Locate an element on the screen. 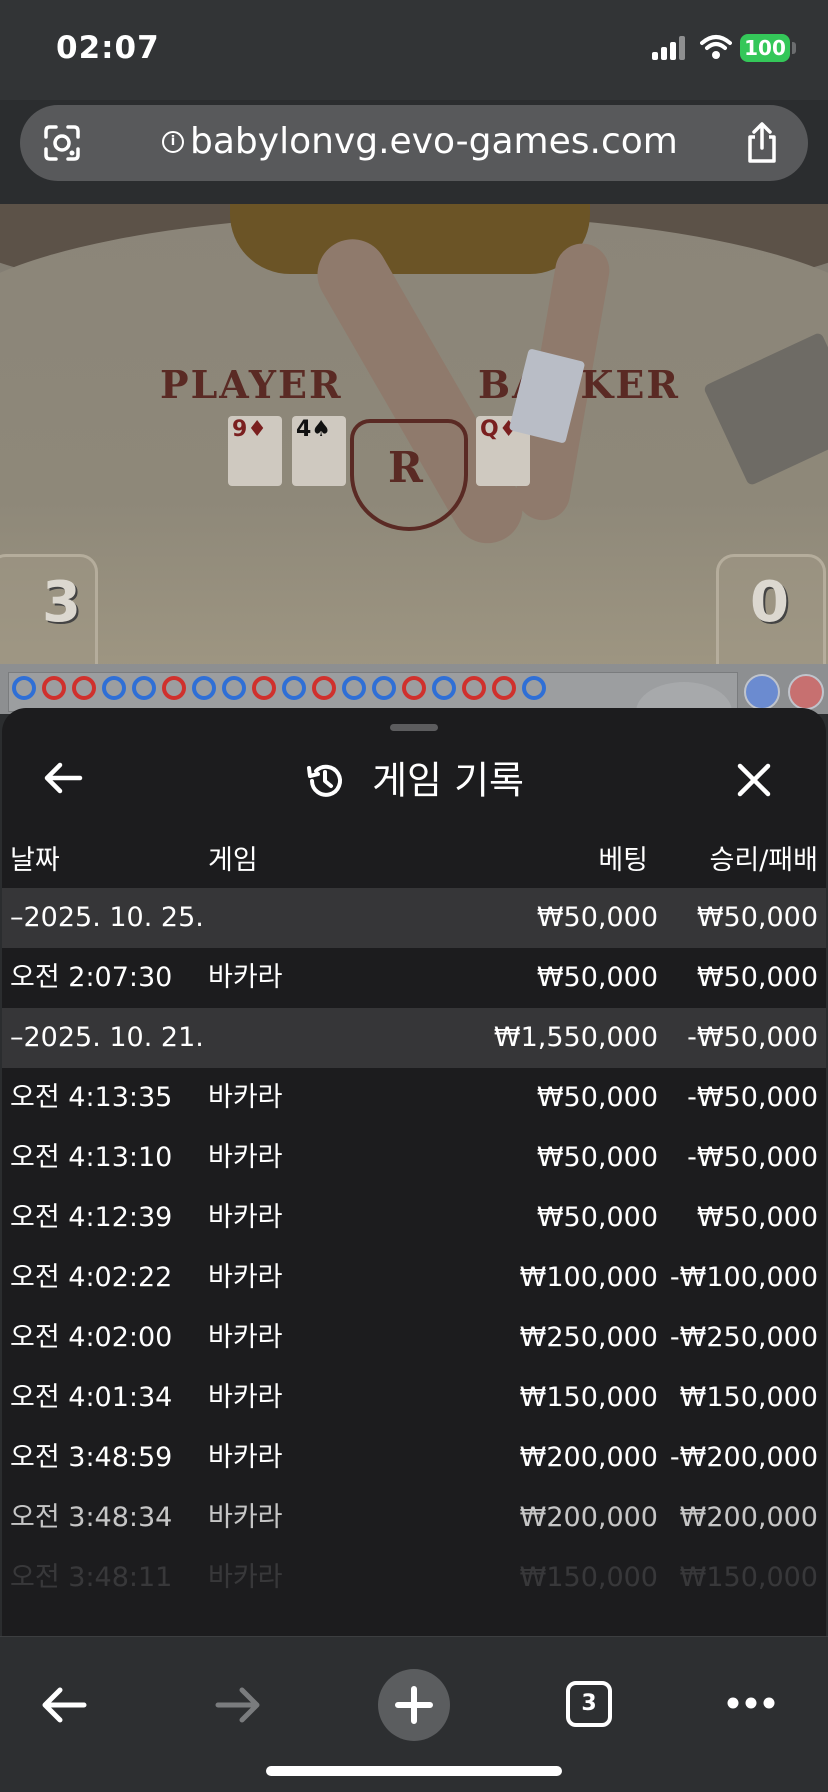 This screenshot has width=828, height=1792. row-result: -₩200,000 is located at coordinates (743, 1457).